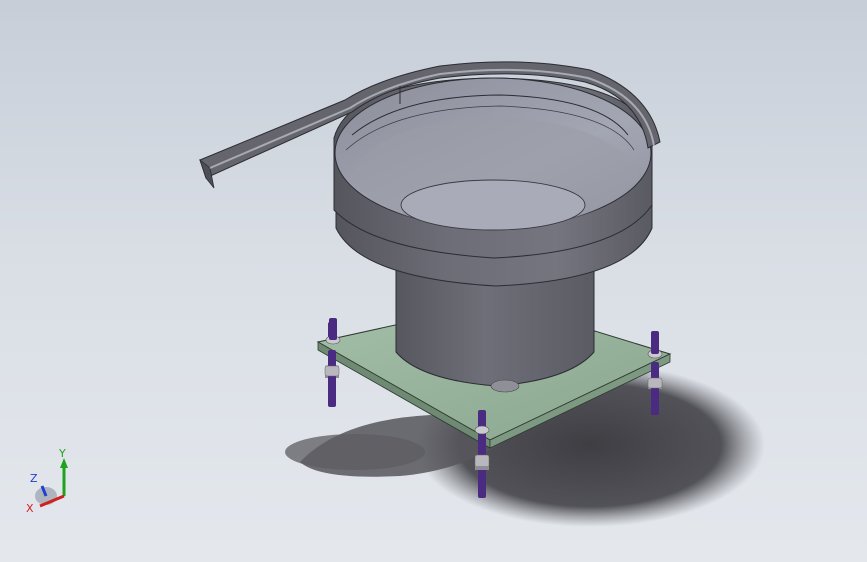  What do you see at coordinates (52, 481) in the screenshot?
I see `view-orientation-triad: Y Z X` at bounding box center [52, 481].